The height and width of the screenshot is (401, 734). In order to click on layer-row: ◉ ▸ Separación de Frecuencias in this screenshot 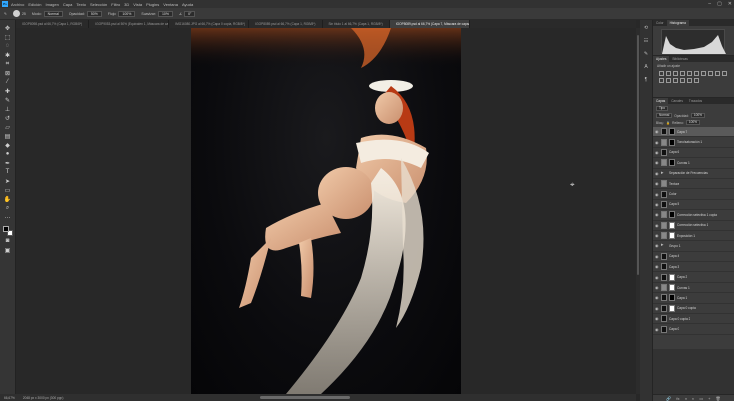, I will do `click(693, 174)`.